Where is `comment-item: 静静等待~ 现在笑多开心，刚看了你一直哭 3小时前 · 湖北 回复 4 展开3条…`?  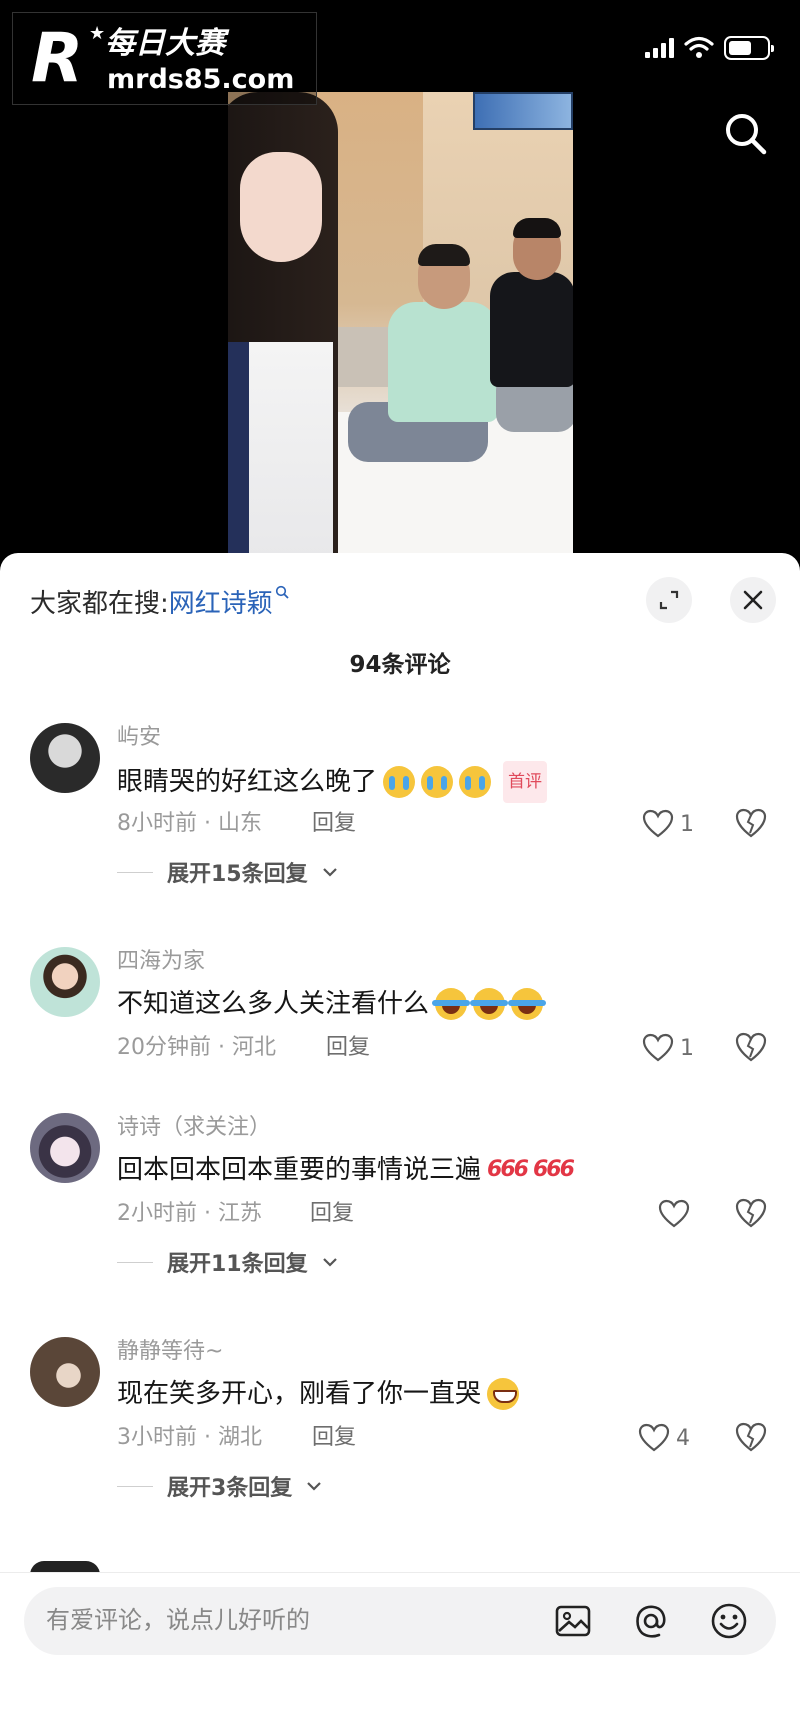 comment-item: 静静等待~ 现在笑多开心，刚看了你一直哭 3小时前 · 湖北 回复 4 展开3条… is located at coordinates (400, 1437).